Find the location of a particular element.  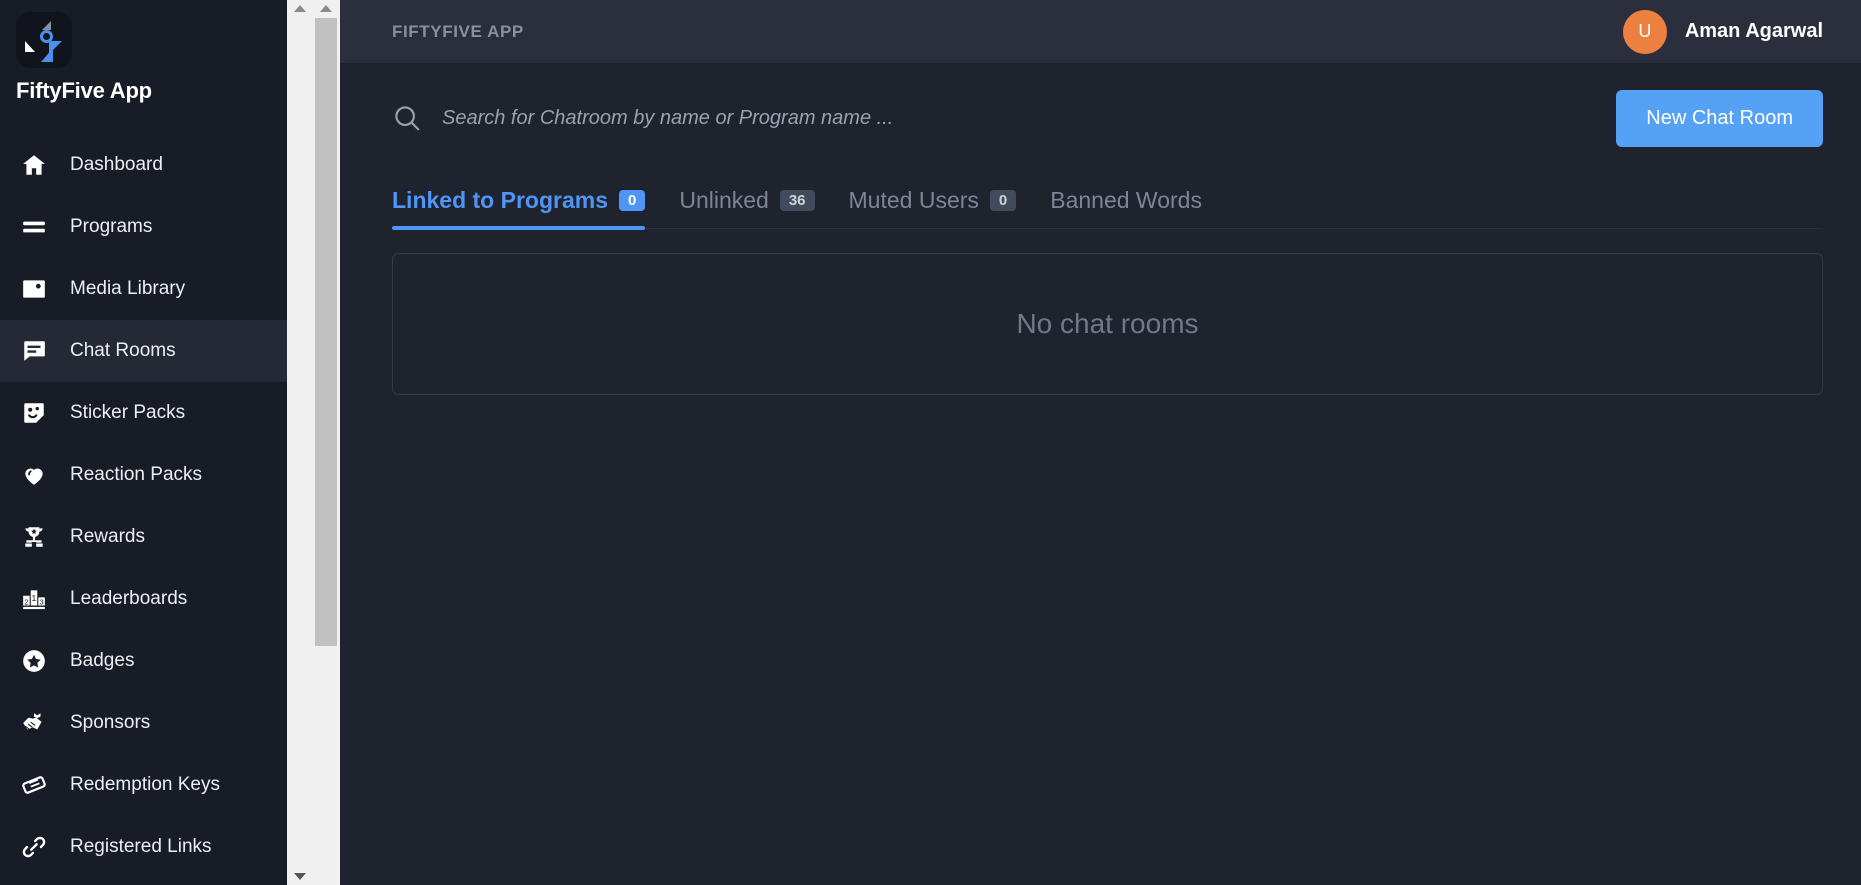

handshake-icon is located at coordinates (34, 723).